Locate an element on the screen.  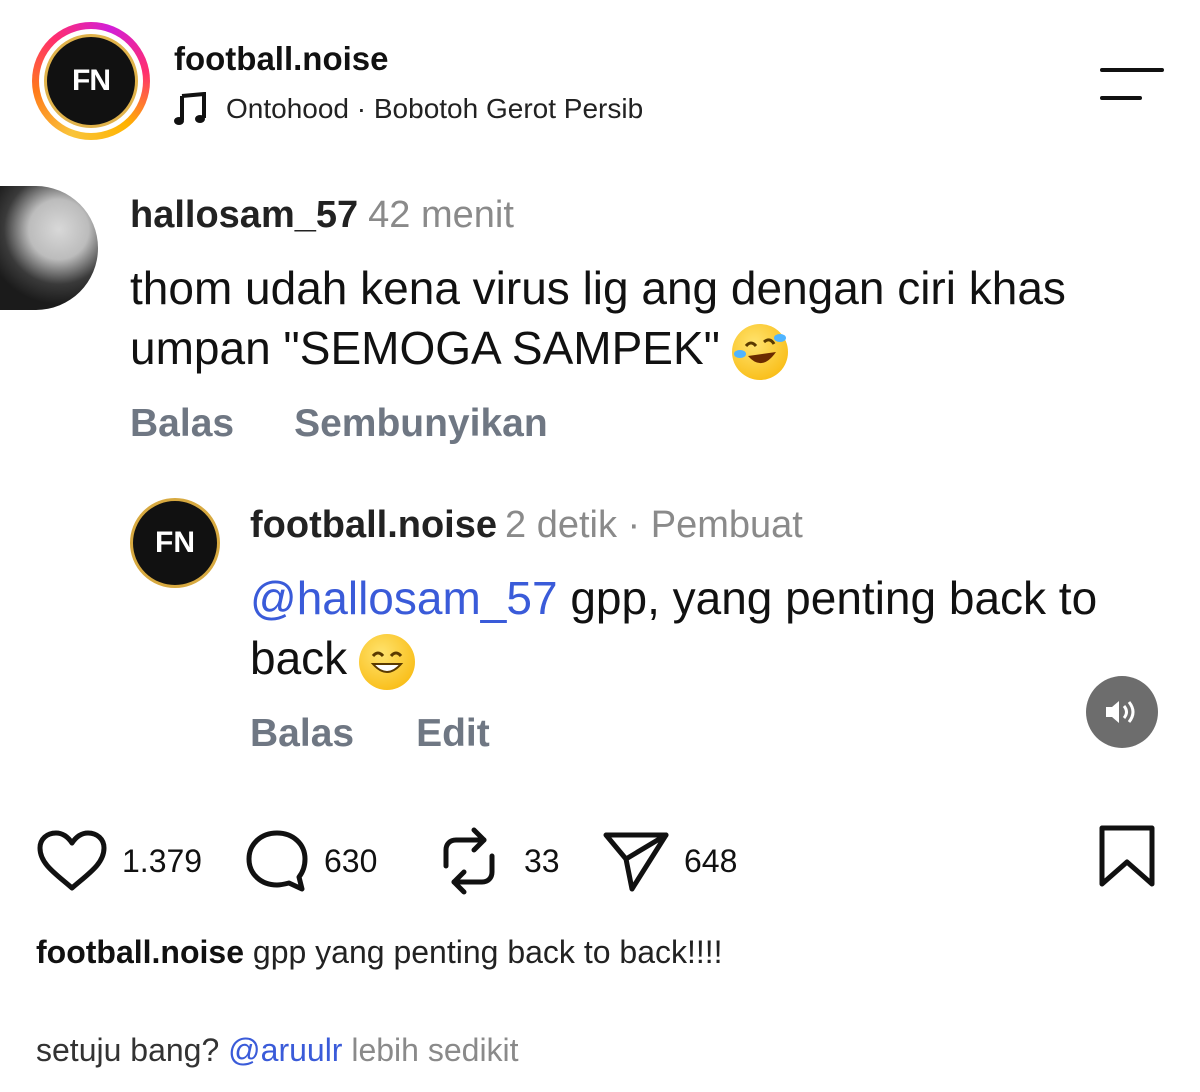
share-action: 648 is located at coordinates (669, 861).